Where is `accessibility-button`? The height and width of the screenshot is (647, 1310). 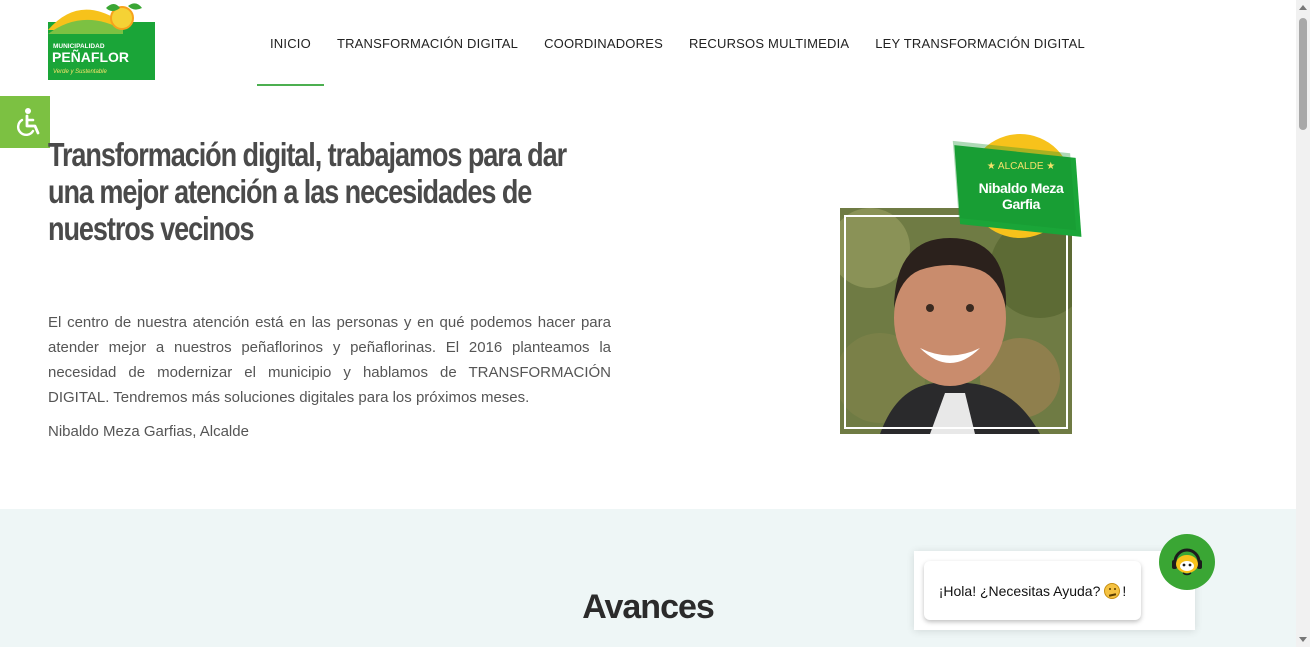 accessibility-button is located at coordinates (25, 122).